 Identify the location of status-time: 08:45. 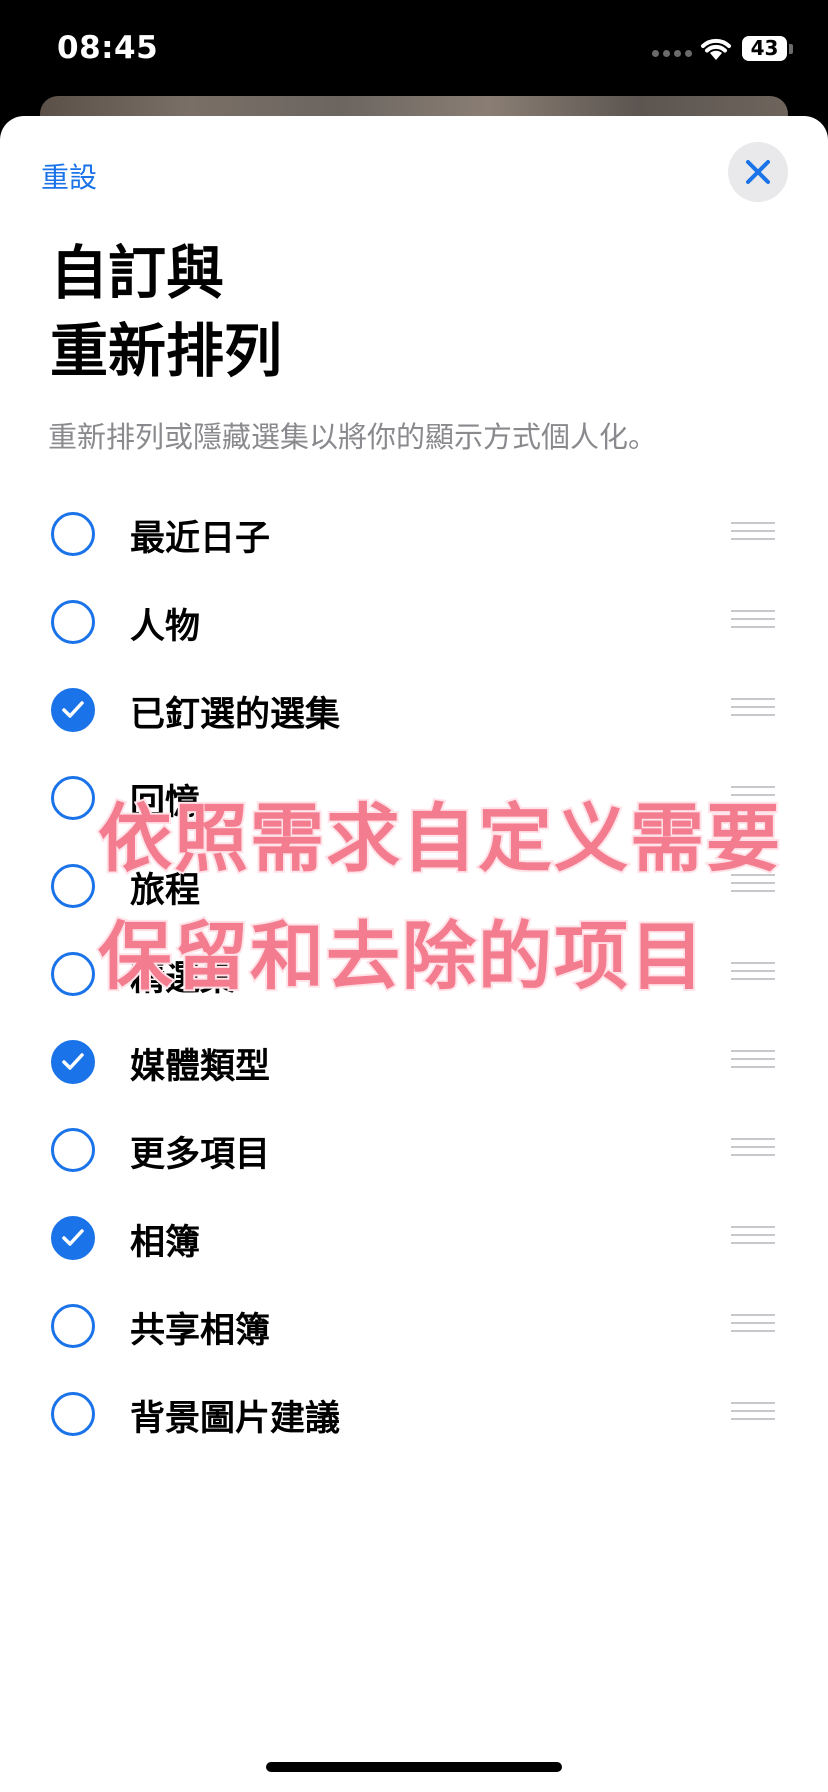
(108, 48).